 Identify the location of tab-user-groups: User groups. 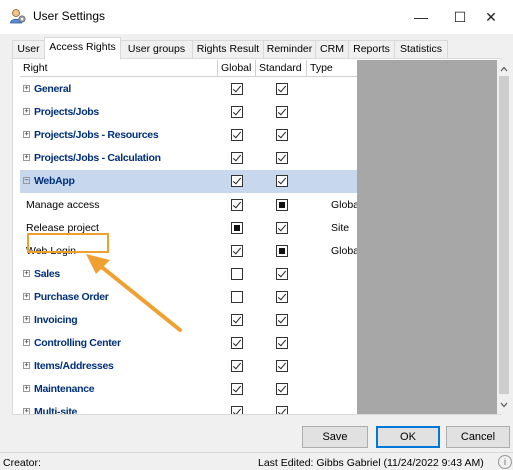
(156, 49).